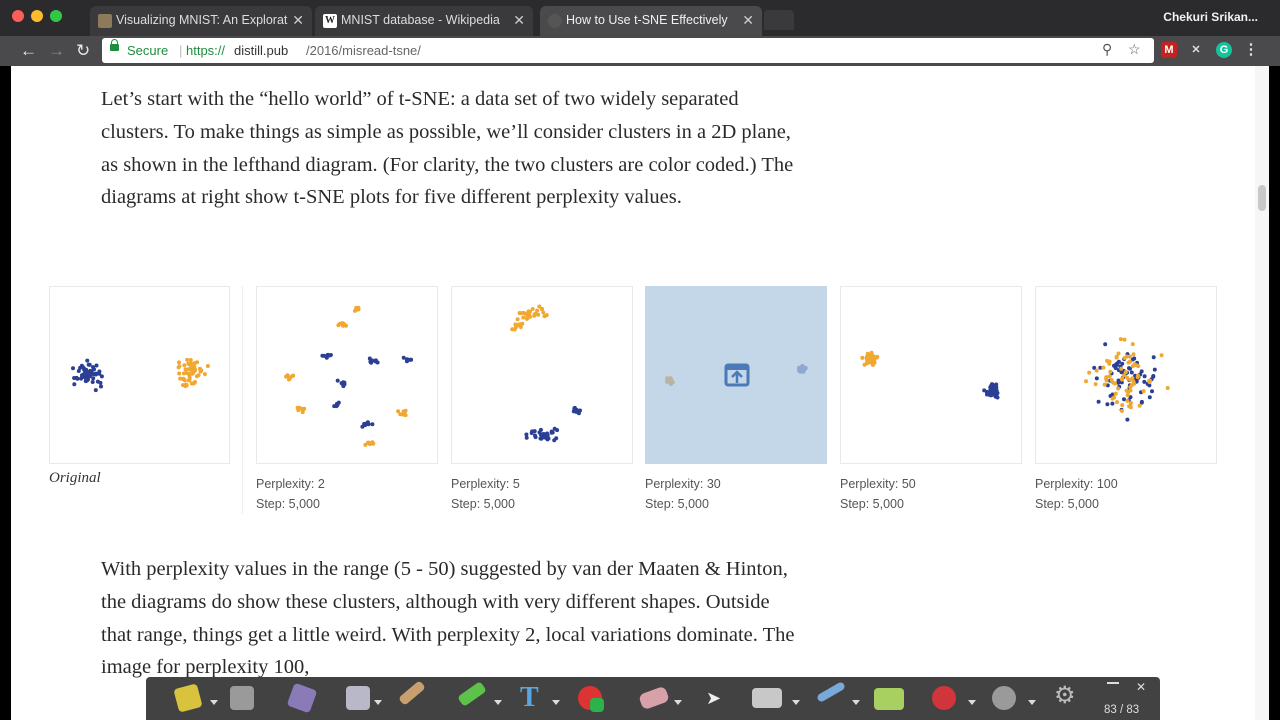 The width and height of the screenshot is (1280, 720). What do you see at coordinates (944, 698) in the screenshot?
I see `record-button-icon` at bounding box center [944, 698].